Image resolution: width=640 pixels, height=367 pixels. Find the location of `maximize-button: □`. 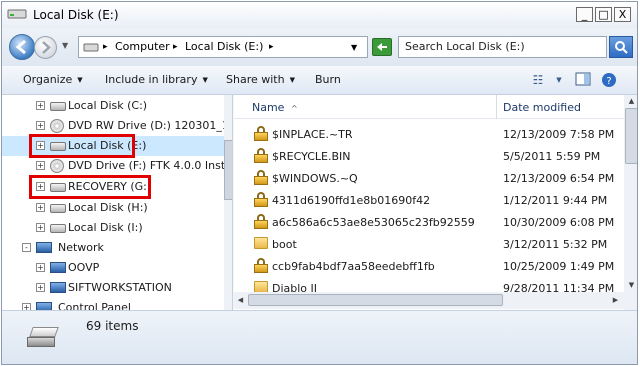

maximize-button: □ is located at coordinates (603, 14).